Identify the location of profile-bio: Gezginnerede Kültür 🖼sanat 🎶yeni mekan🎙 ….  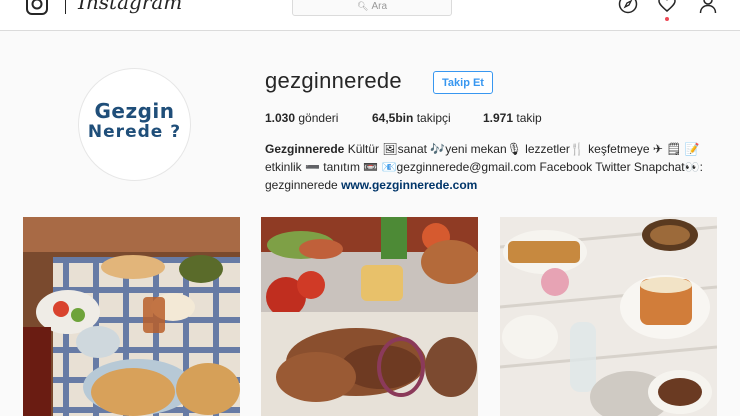
(500, 167).